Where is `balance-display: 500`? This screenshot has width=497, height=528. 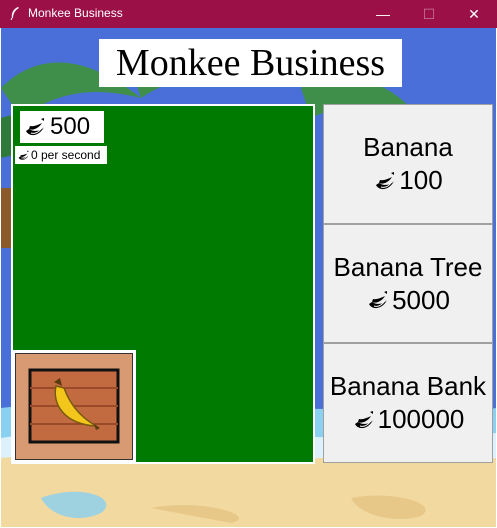
balance-display: 500 is located at coordinates (62, 127).